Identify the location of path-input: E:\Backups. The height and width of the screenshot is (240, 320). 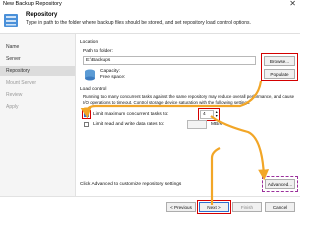
(169, 60).